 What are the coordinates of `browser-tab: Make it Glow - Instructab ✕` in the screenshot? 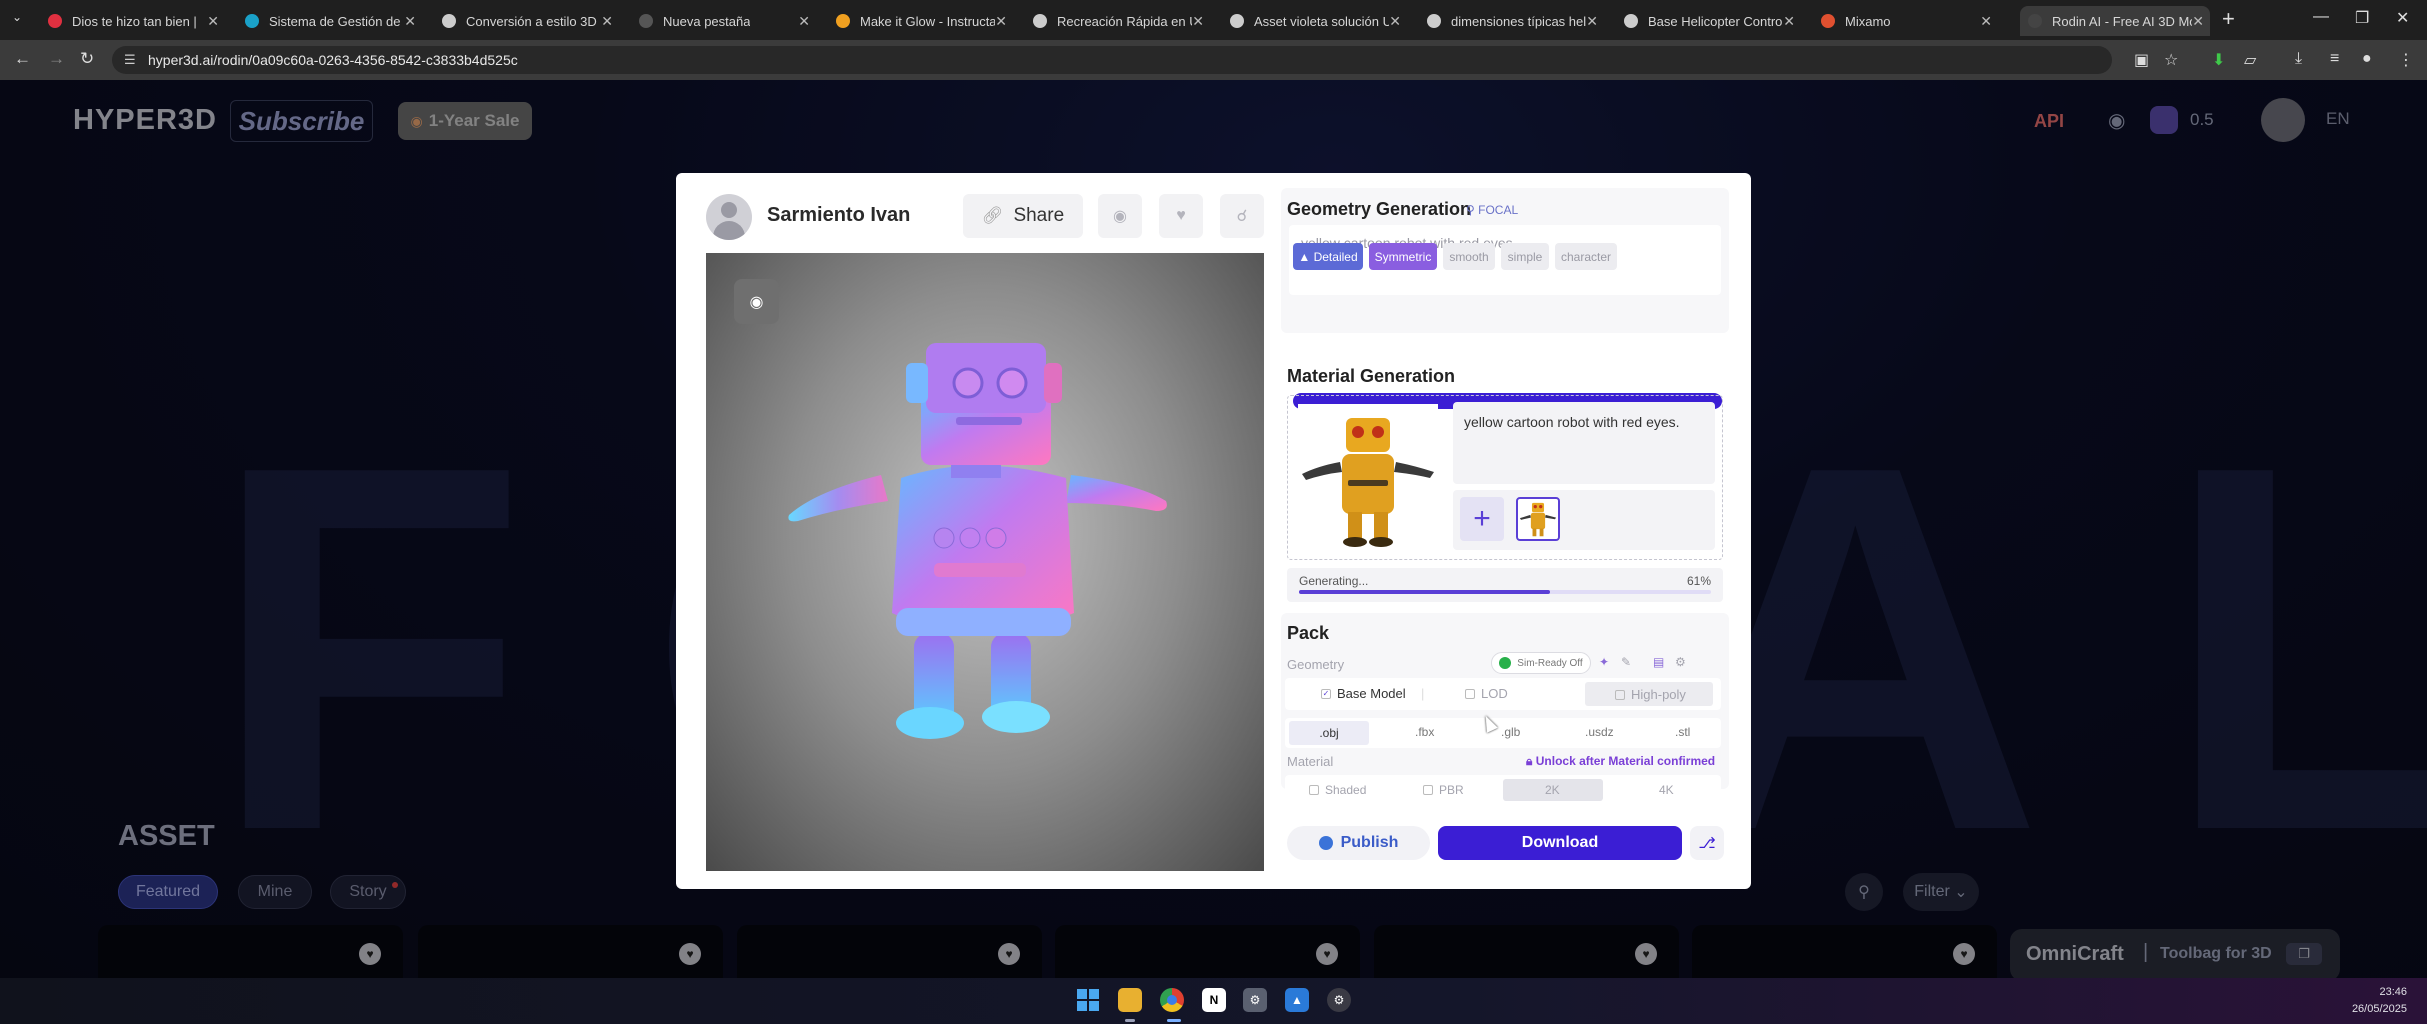 It's located at (920, 21).